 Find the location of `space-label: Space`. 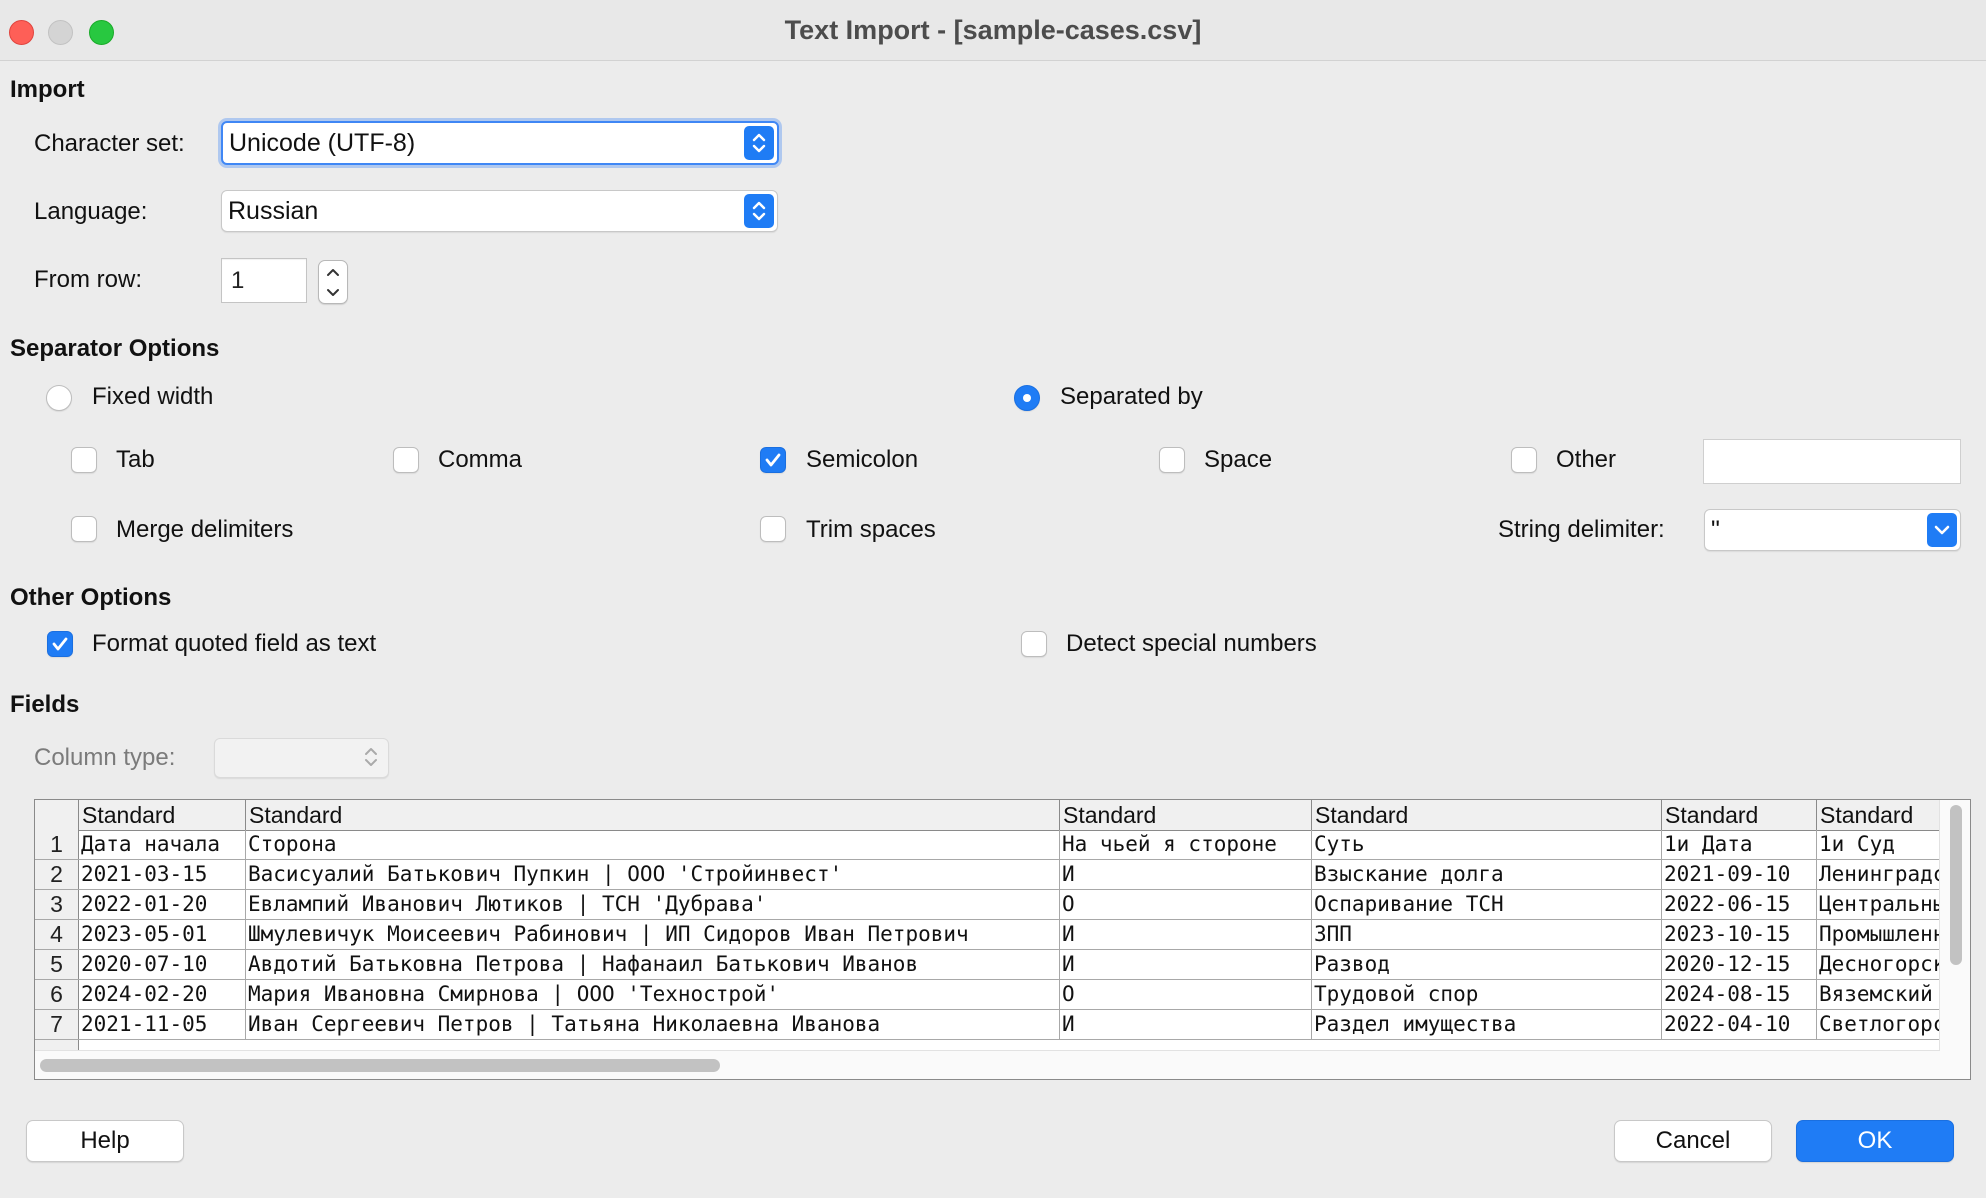

space-label: Space is located at coordinates (1238, 460).